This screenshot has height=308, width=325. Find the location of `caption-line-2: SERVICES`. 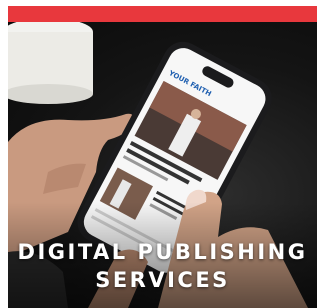

caption-line-2: SERVICES is located at coordinates (162, 280).